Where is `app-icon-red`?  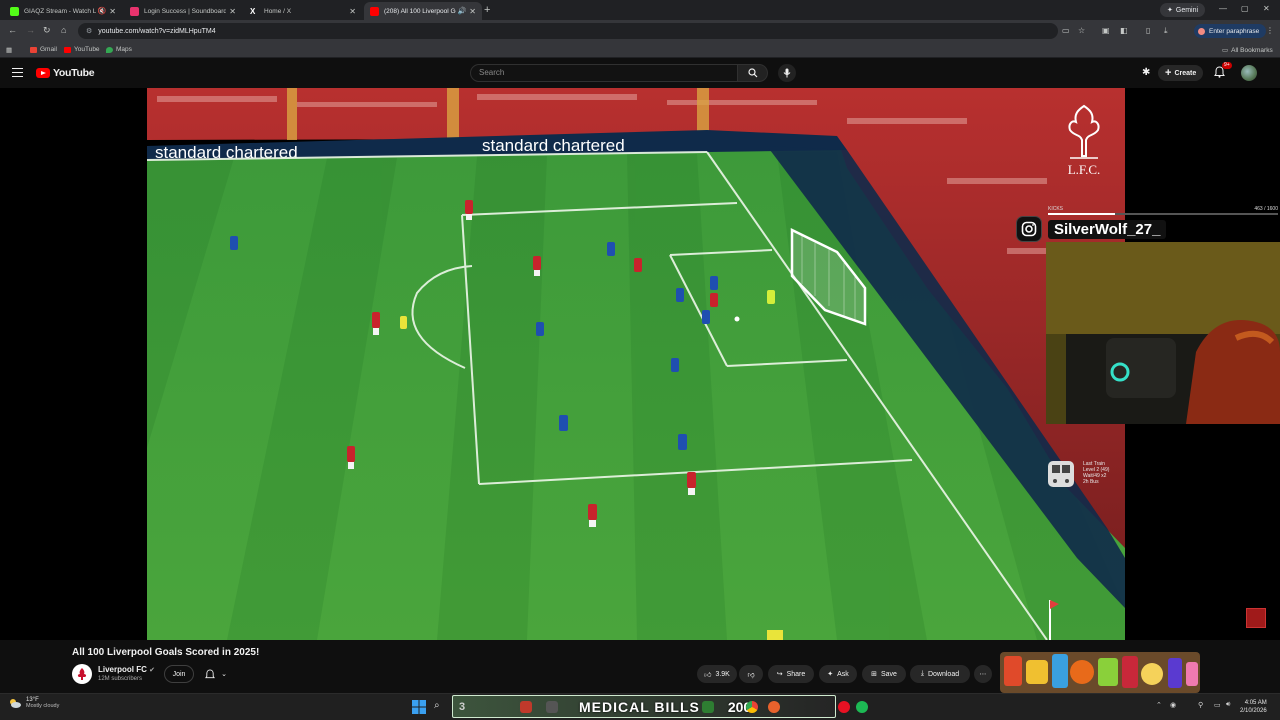
app-icon-red is located at coordinates (526, 707).